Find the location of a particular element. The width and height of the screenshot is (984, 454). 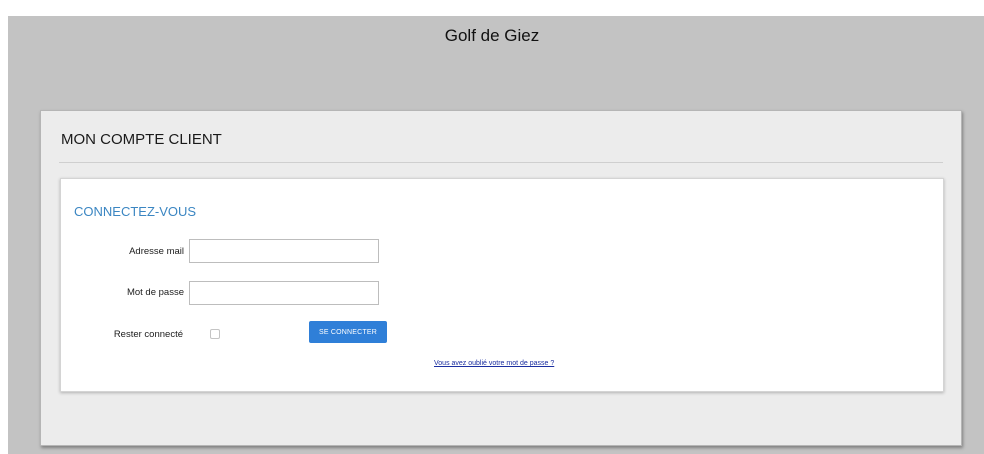

password-field is located at coordinates (284, 293).